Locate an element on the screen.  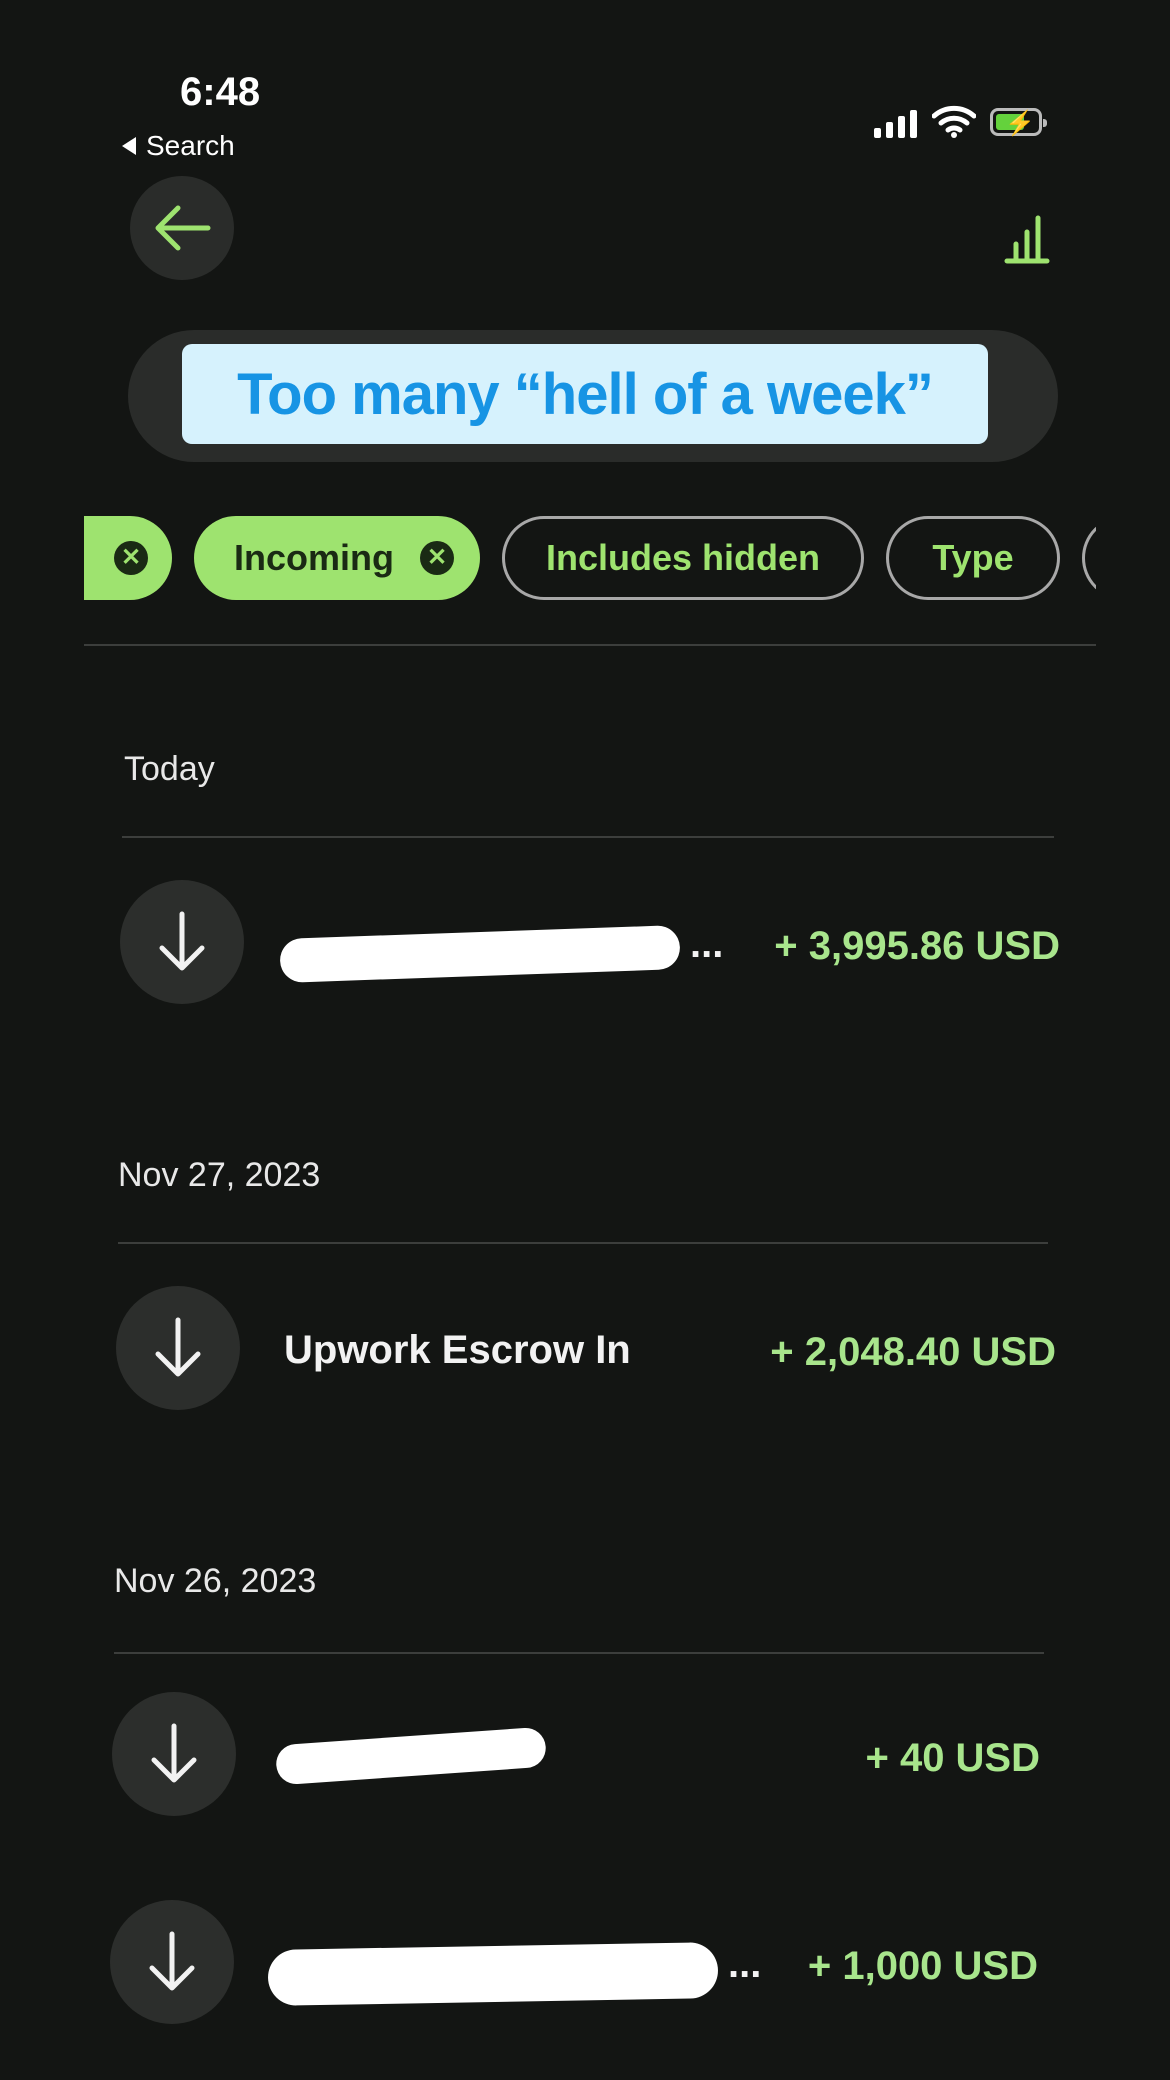
transaction-amount: + 1,000 USD is located at coordinates (922, 1966).